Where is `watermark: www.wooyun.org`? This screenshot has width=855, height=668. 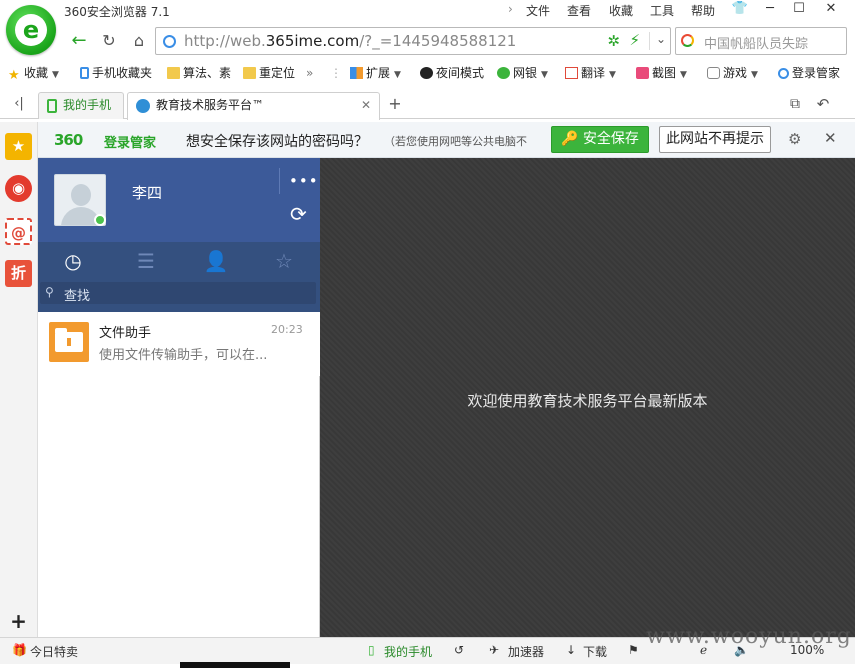
watermark: www.wooyun.org is located at coordinates (749, 636).